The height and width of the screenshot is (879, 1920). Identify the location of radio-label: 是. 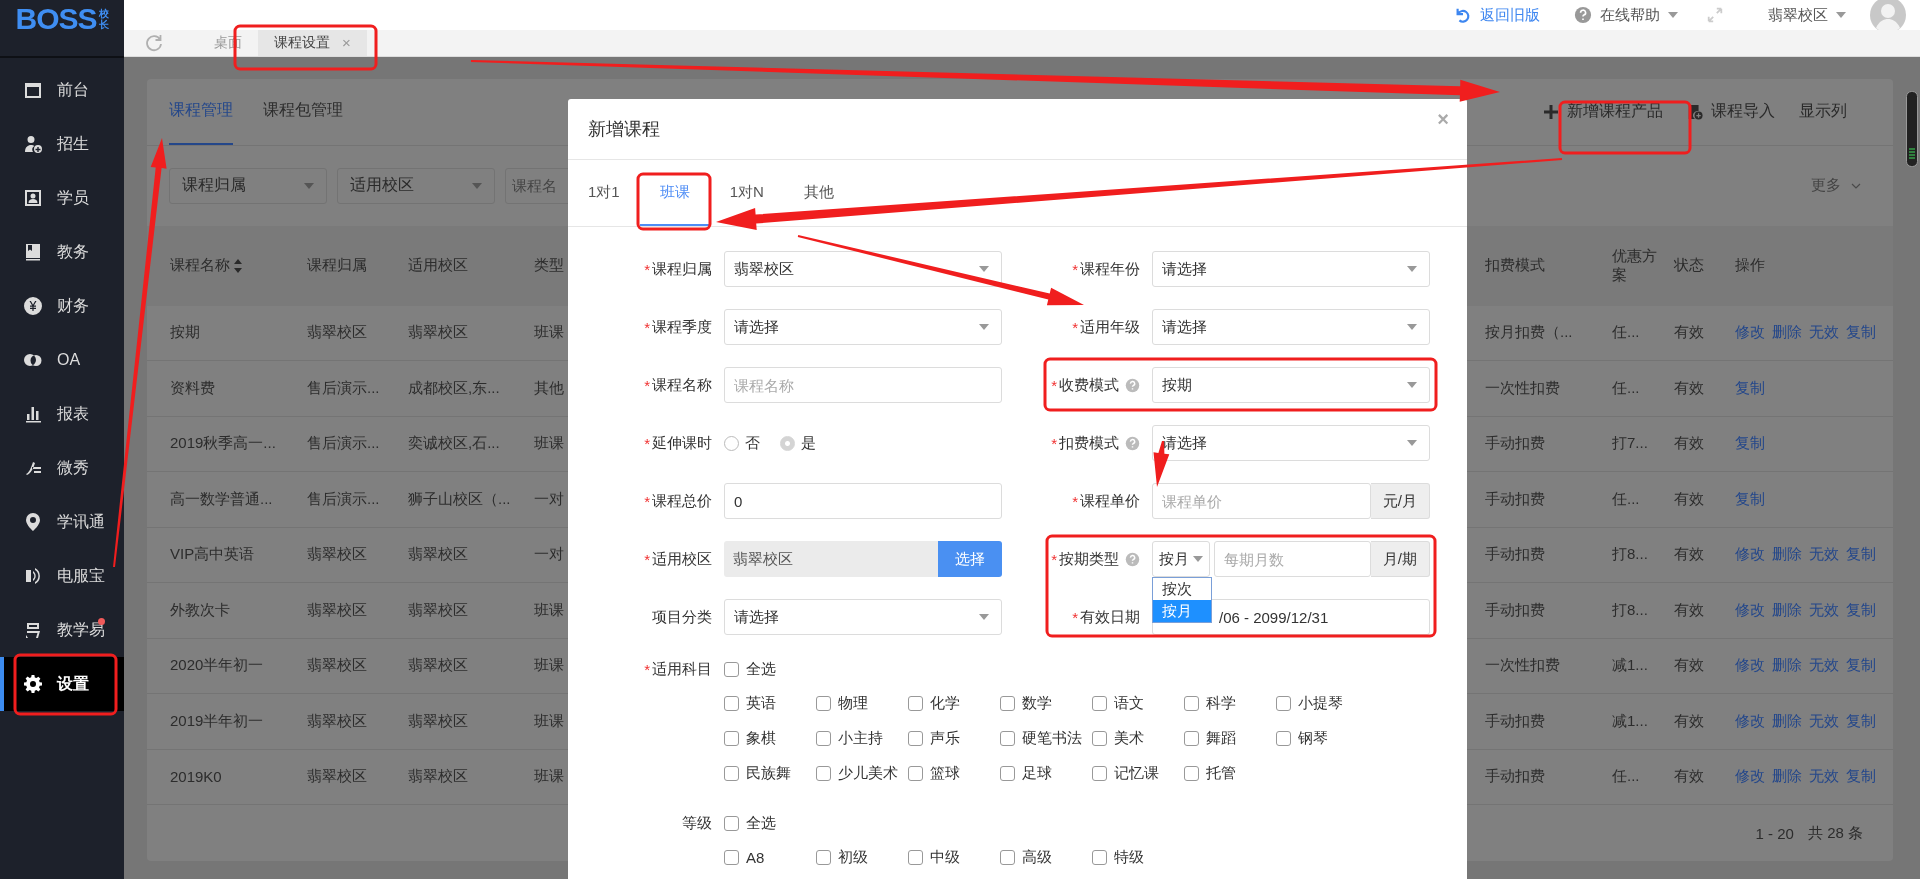
(808, 443).